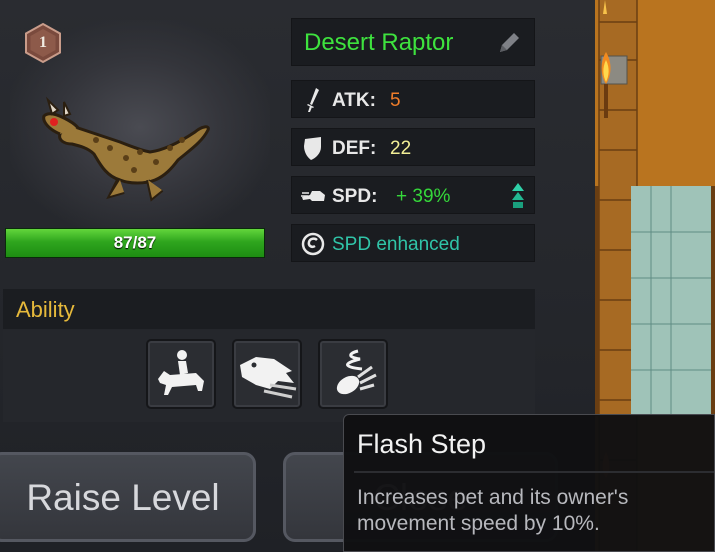 This screenshot has height=552, width=715. What do you see at coordinates (413, 99) in the screenshot?
I see `atk-stat-row: ATK: 5` at bounding box center [413, 99].